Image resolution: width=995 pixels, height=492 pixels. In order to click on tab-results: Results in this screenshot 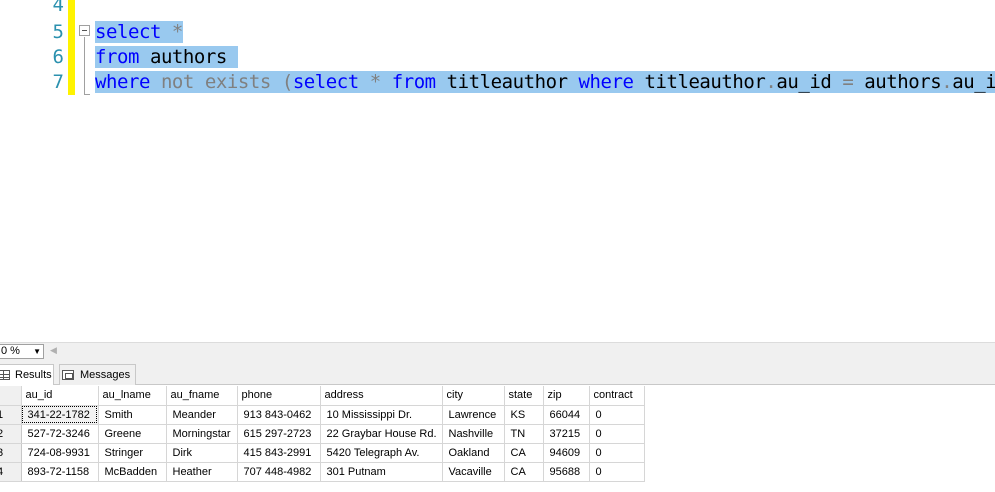, I will do `click(27, 374)`.